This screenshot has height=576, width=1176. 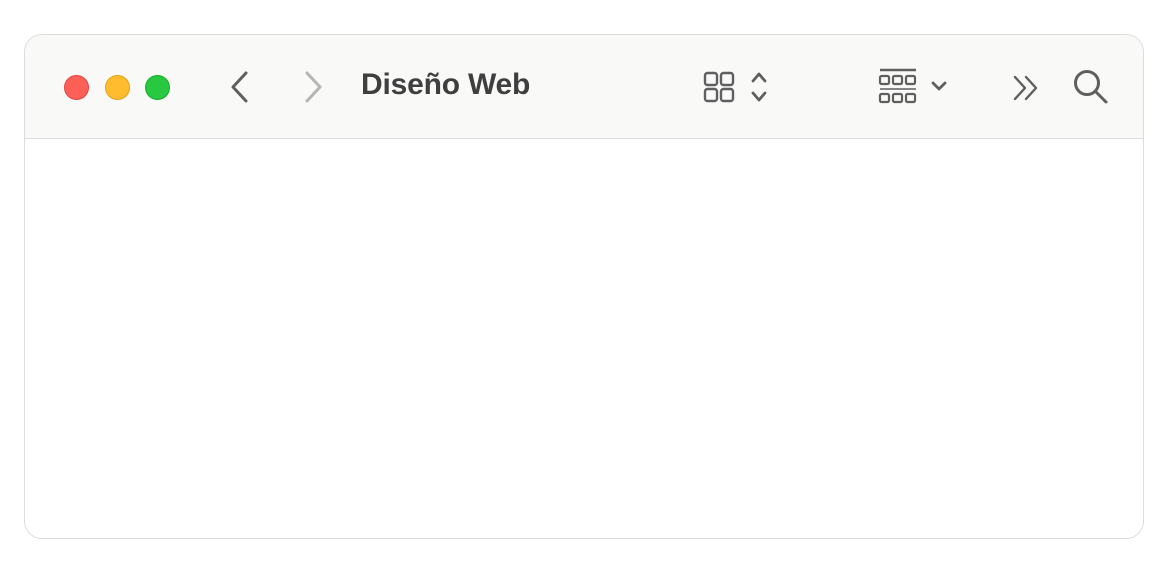 What do you see at coordinates (759, 87) in the screenshot?
I see `up-down-chevron-icon` at bounding box center [759, 87].